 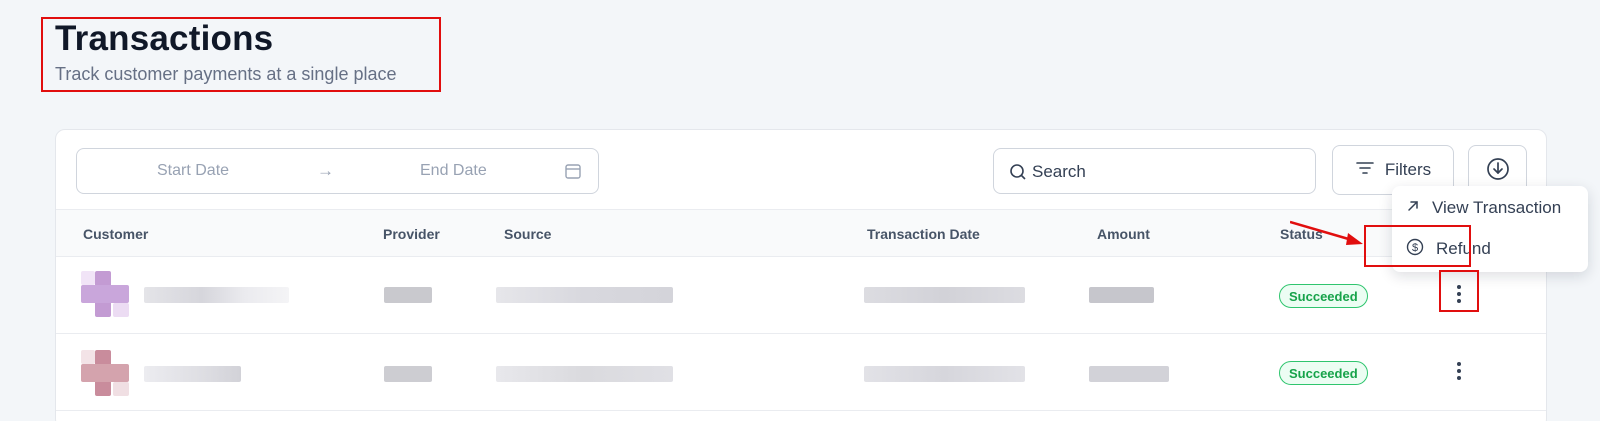 I want to click on column-header-transaction-date: Transaction Date, so click(x=923, y=234).